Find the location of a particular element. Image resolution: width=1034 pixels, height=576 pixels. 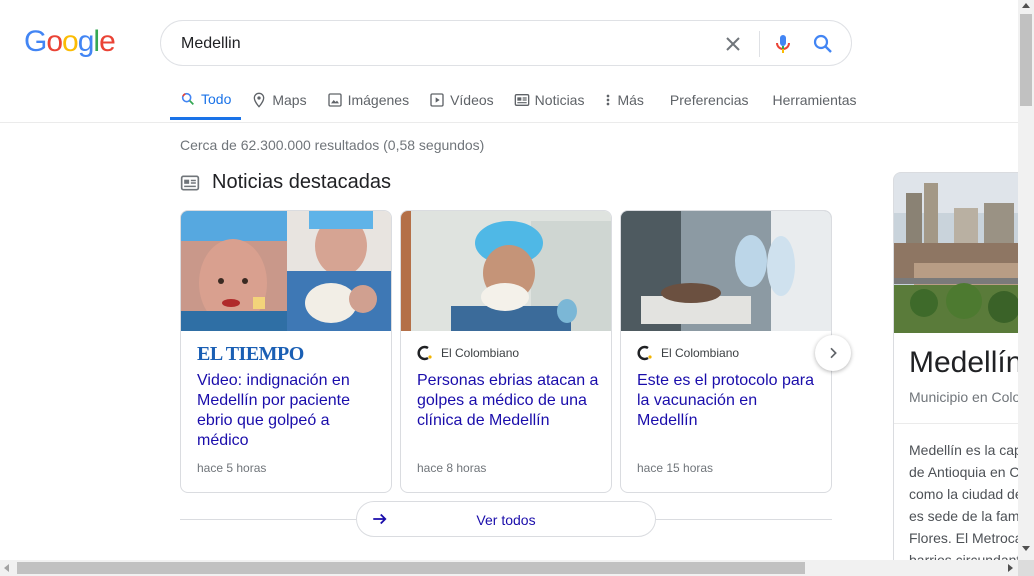

tab-todo: Todo is located at coordinates (206, 100).